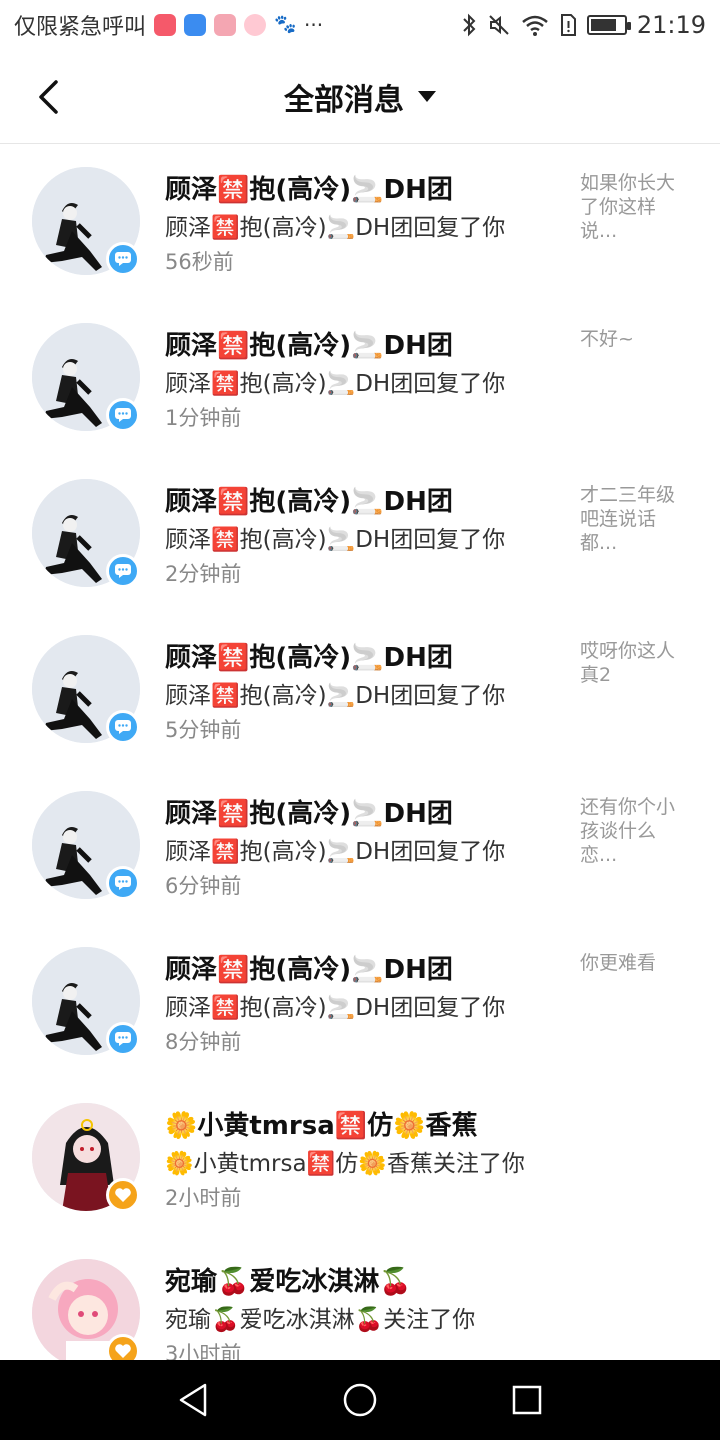 This screenshot has height=1440, width=720. What do you see at coordinates (203, 418) in the screenshot?
I see `message-time: 1分钟前` at bounding box center [203, 418].